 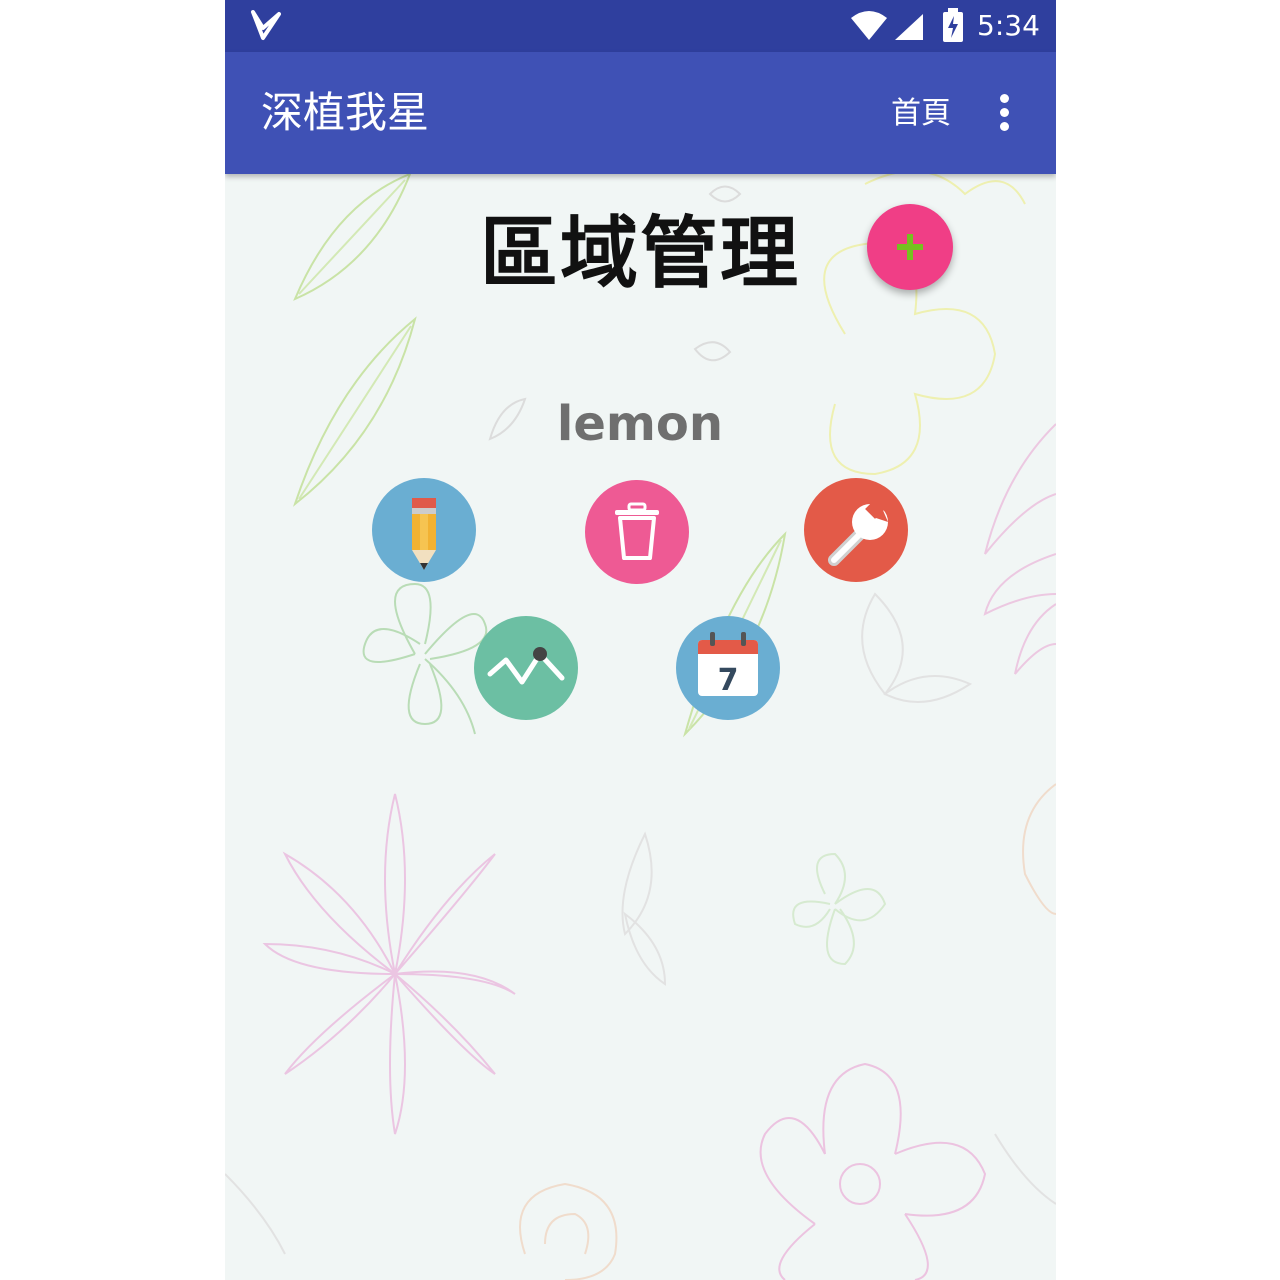 I want to click on wrench-icon, so click(x=858, y=532).